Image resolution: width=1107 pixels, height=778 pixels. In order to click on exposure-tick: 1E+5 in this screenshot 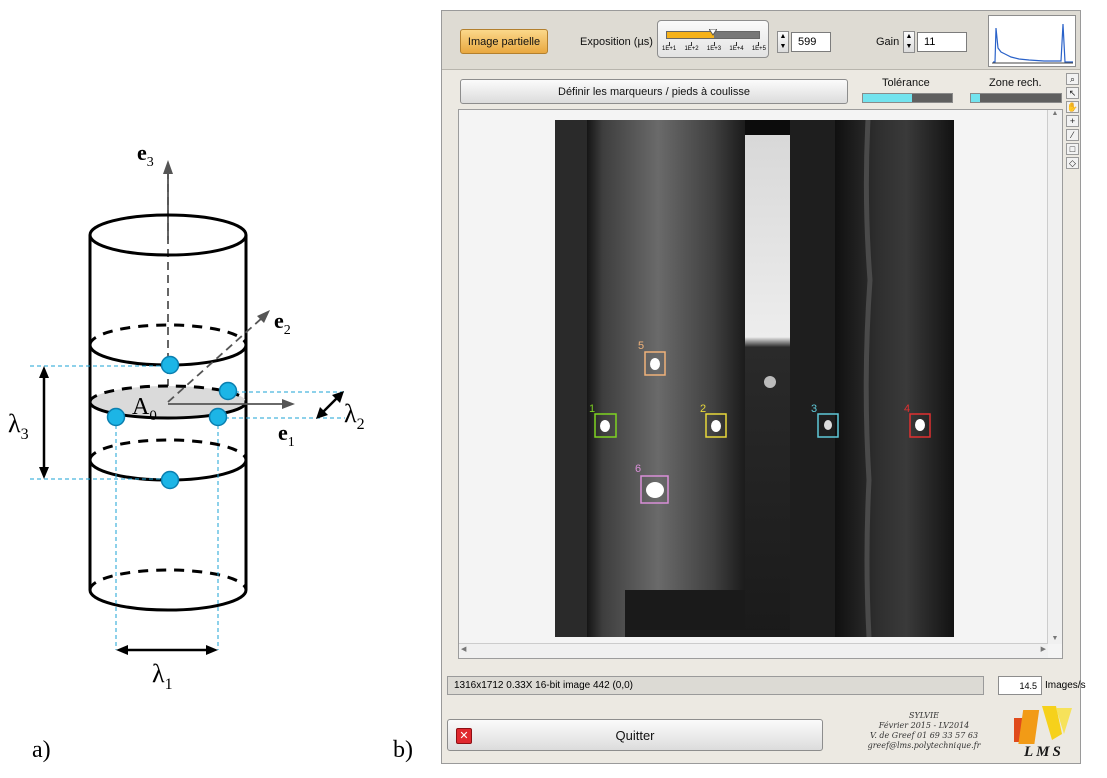, I will do `click(759, 49)`.